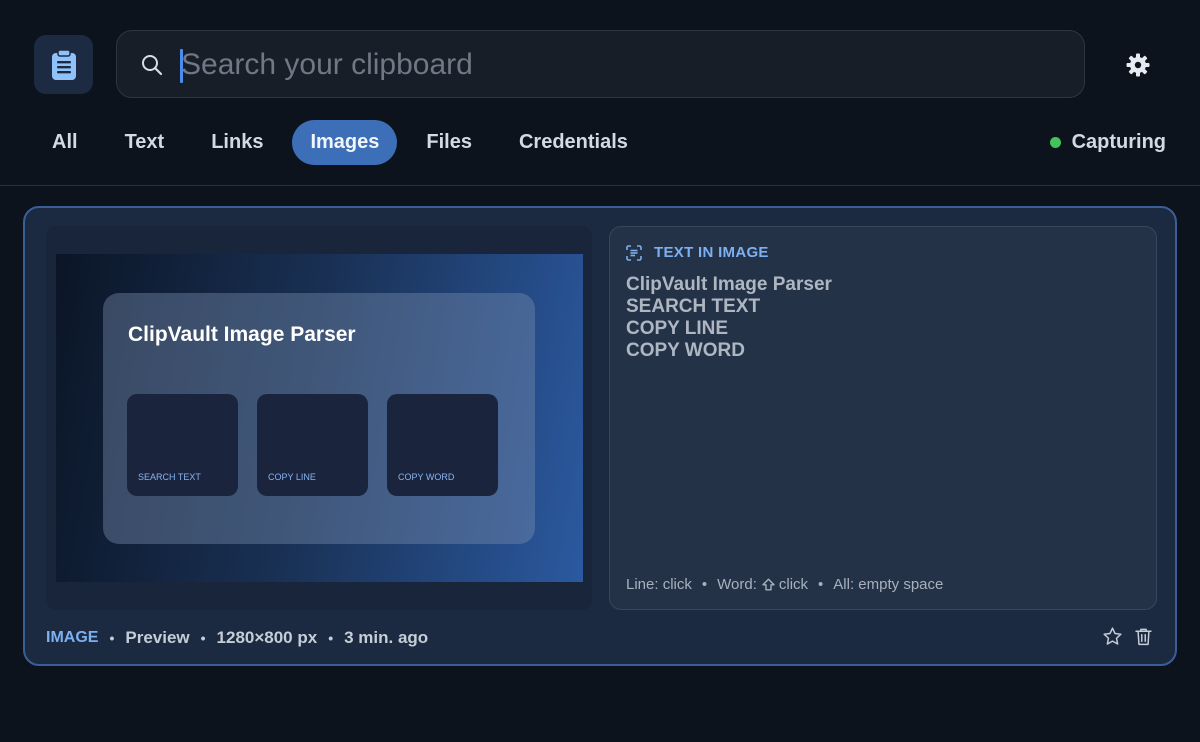  Describe the element at coordinates (711, 252) in the screenshot. I see `ocr-heading-label: TEXT IN IMAGE` at that location.